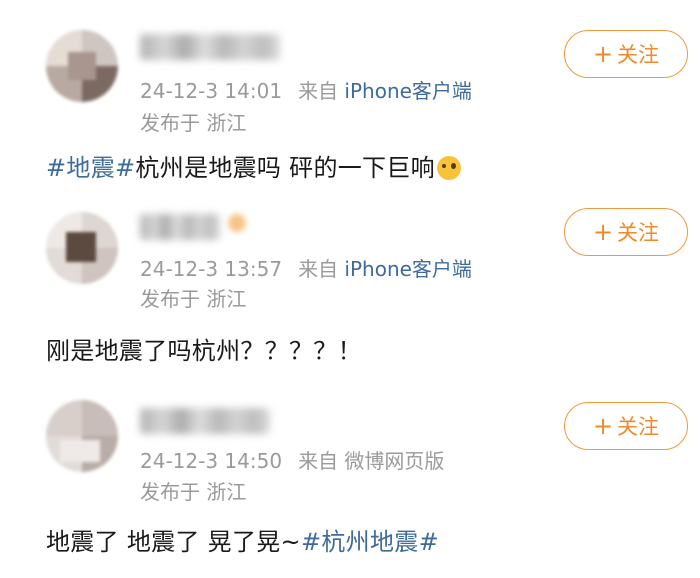 This screenshot has height=578, width=700. What do you see at coordinates (292, 461) in the screenshot?
I see `post-meta: 24-12-3 14:50 来自 微博网页版` at bounding box center [292, 461].